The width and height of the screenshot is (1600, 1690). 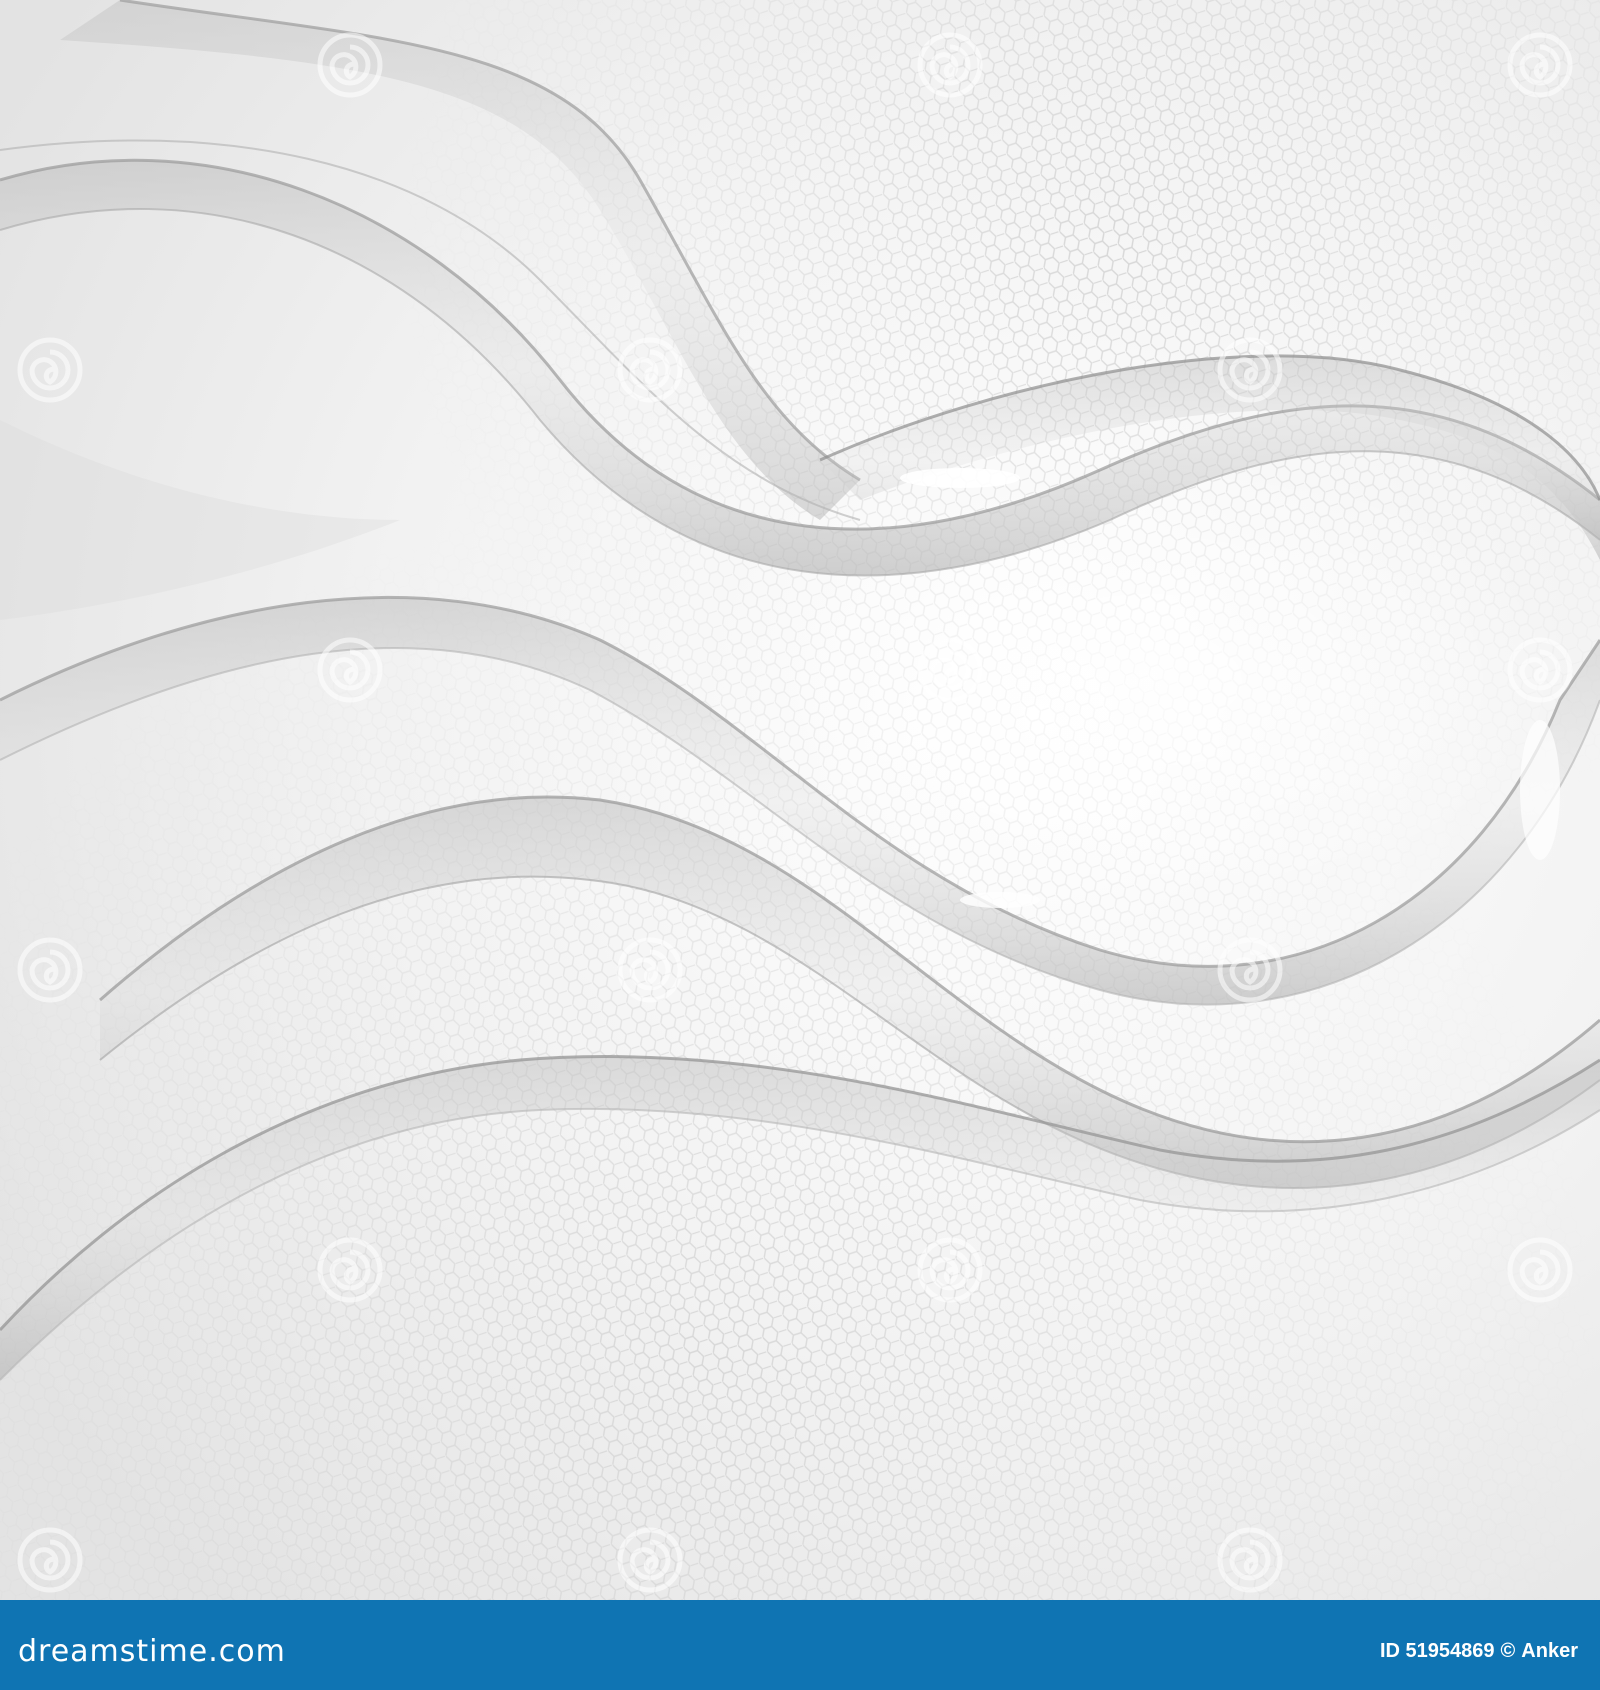 What do you see at coordinates (1508, 1651) in the screenshot?
I see `copyright-symbol: ©` at bounding box center [1508, 1651].